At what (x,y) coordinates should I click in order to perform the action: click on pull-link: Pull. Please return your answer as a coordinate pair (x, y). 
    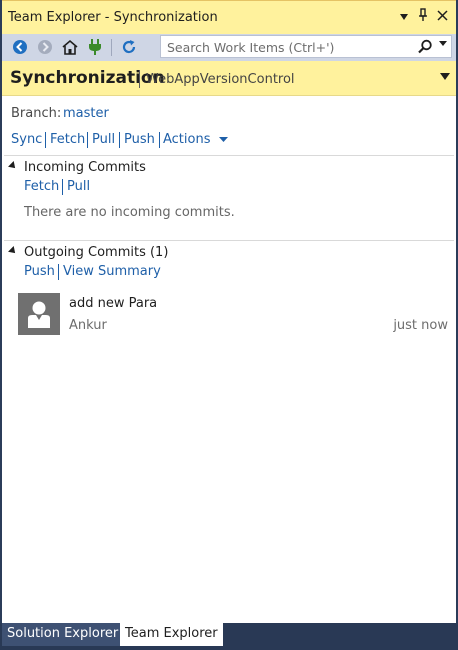
    Looking at the image, I should click on (103, 139).